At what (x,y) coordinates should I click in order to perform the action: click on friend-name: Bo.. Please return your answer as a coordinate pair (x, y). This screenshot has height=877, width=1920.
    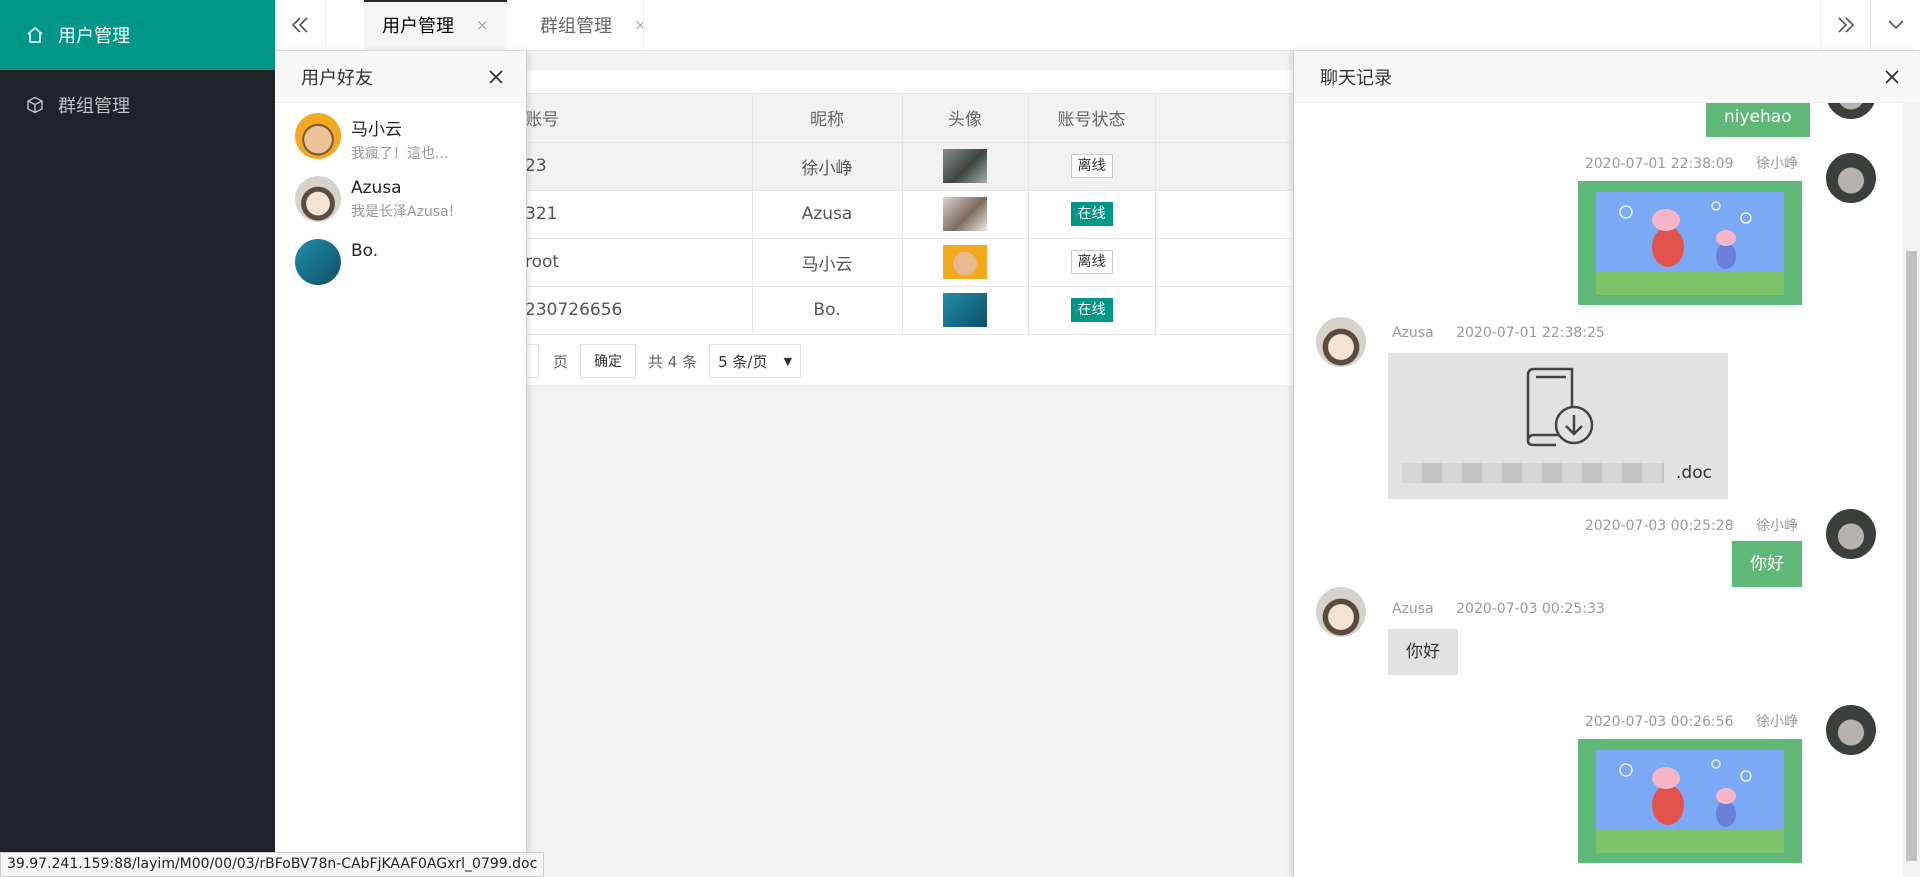
    Looking at the image, I should click on (365, 251).